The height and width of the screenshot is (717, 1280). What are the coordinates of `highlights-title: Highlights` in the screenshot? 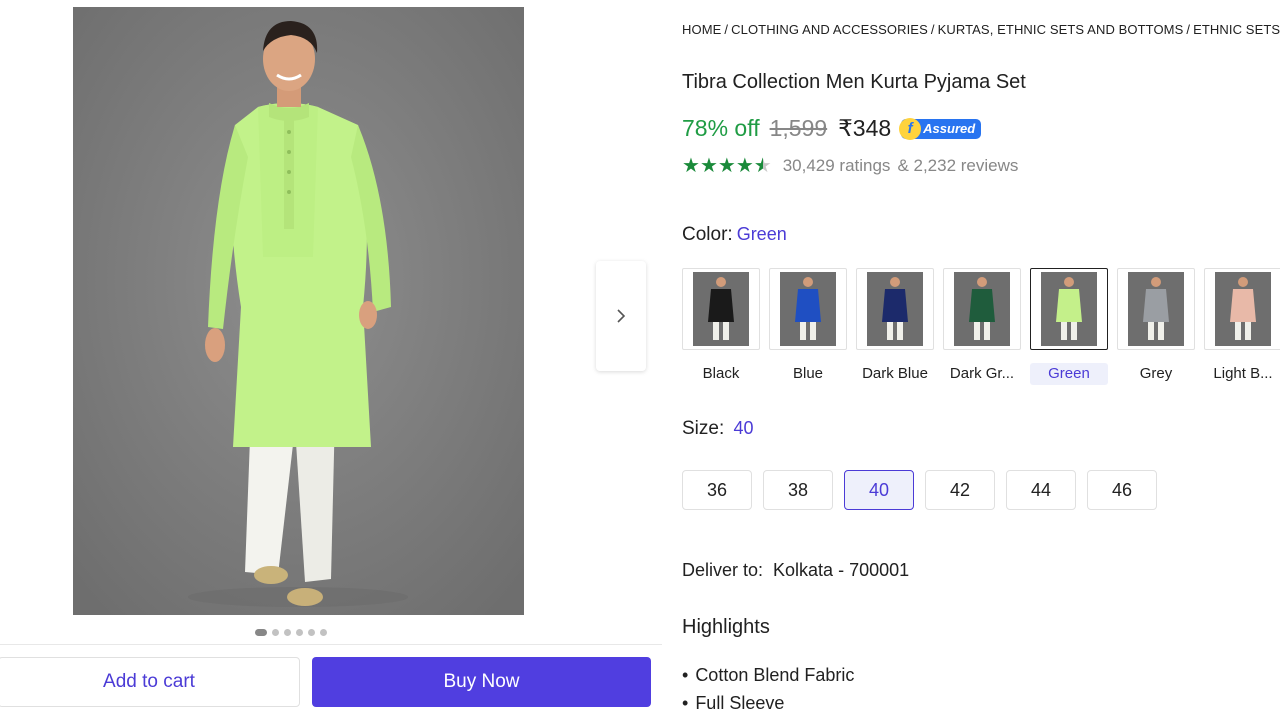 It's located at (726, 627).